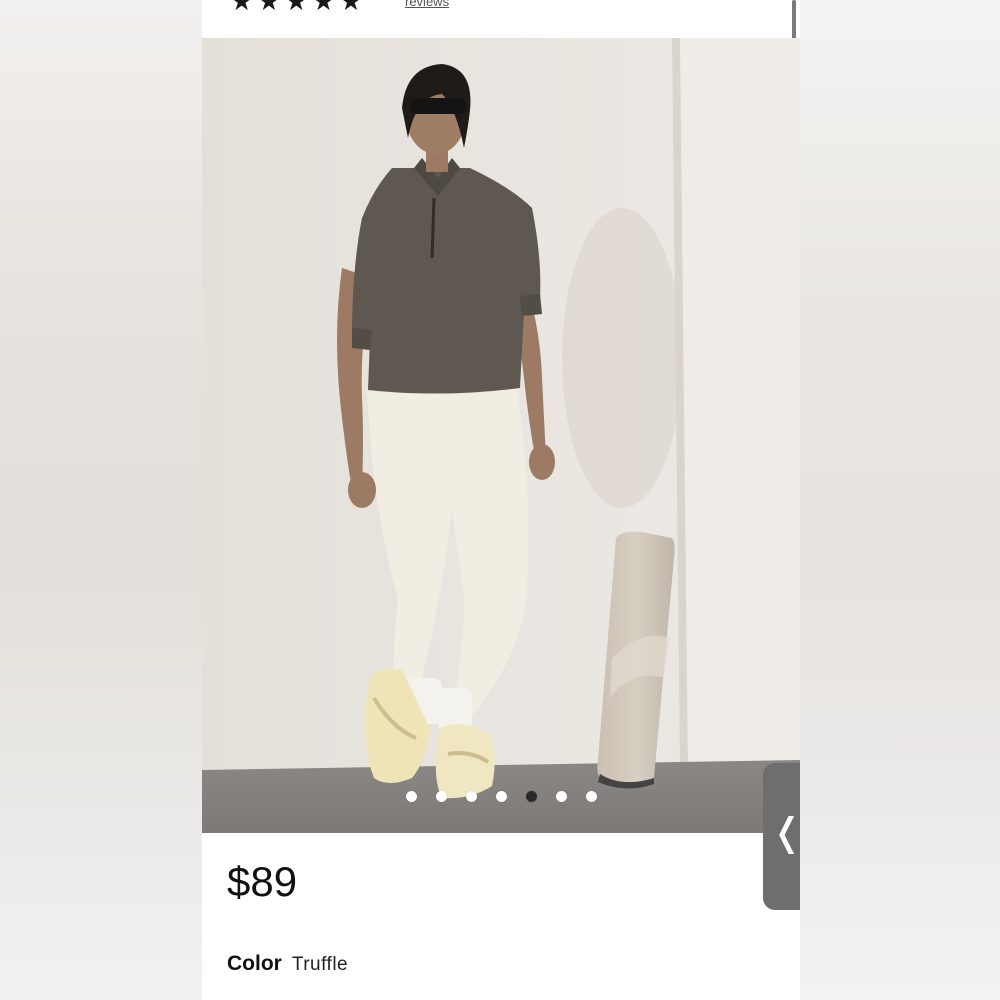 This screenshot has width=1000, height=1000. What do you see at coordinates (320, 964) in the screenshot?
I see `color-value: Truffle` at bounding box center [320, 964].